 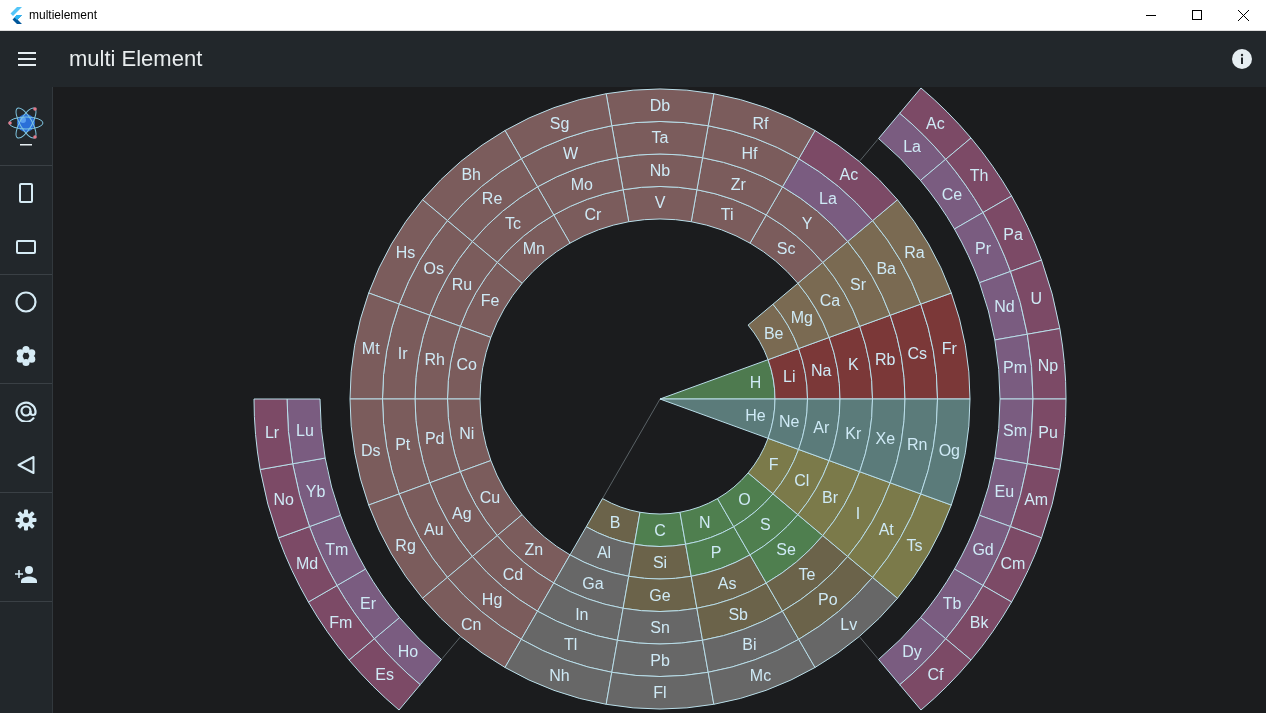 I want to click on element-symbol: Ag, so click(x=462, y=513).